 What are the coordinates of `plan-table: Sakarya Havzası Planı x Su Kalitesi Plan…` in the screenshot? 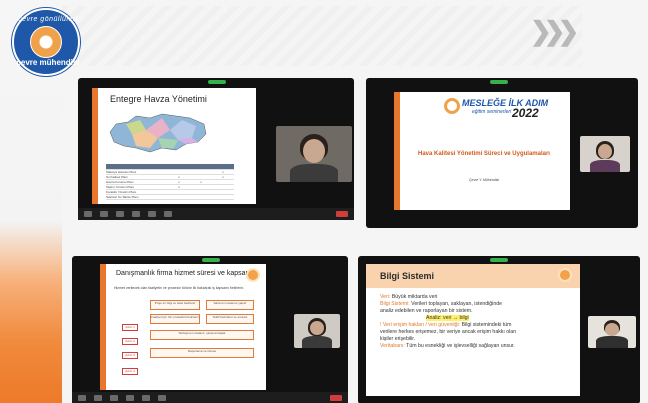 It's located at (170, 182).